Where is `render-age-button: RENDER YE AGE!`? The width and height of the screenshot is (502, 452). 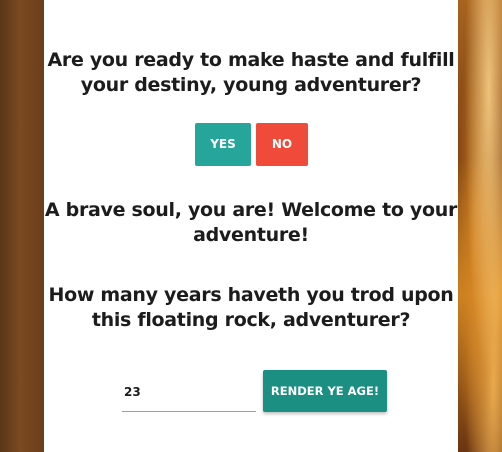 render-age-button: RENDER YE AGE! is located at coordinates (325, 391).